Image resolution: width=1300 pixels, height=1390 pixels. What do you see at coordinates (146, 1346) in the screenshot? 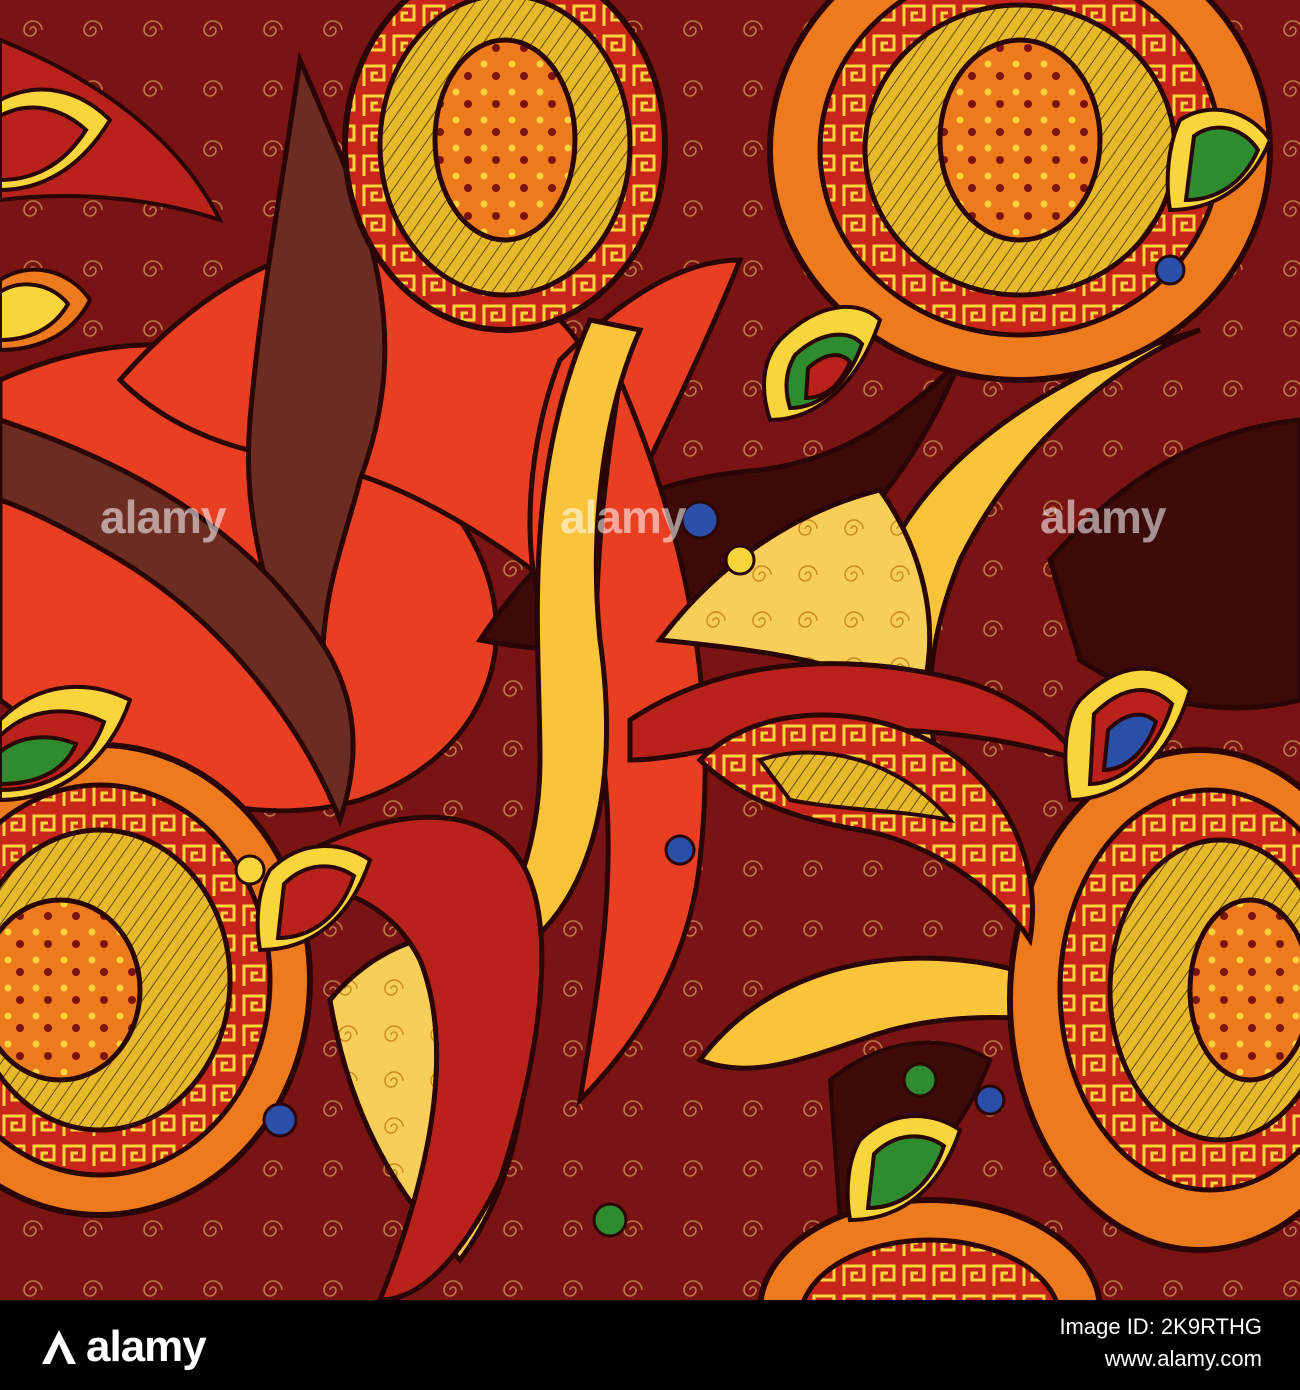
I see `footer-logo-text: alamy` at bounding box center [146, 1346].